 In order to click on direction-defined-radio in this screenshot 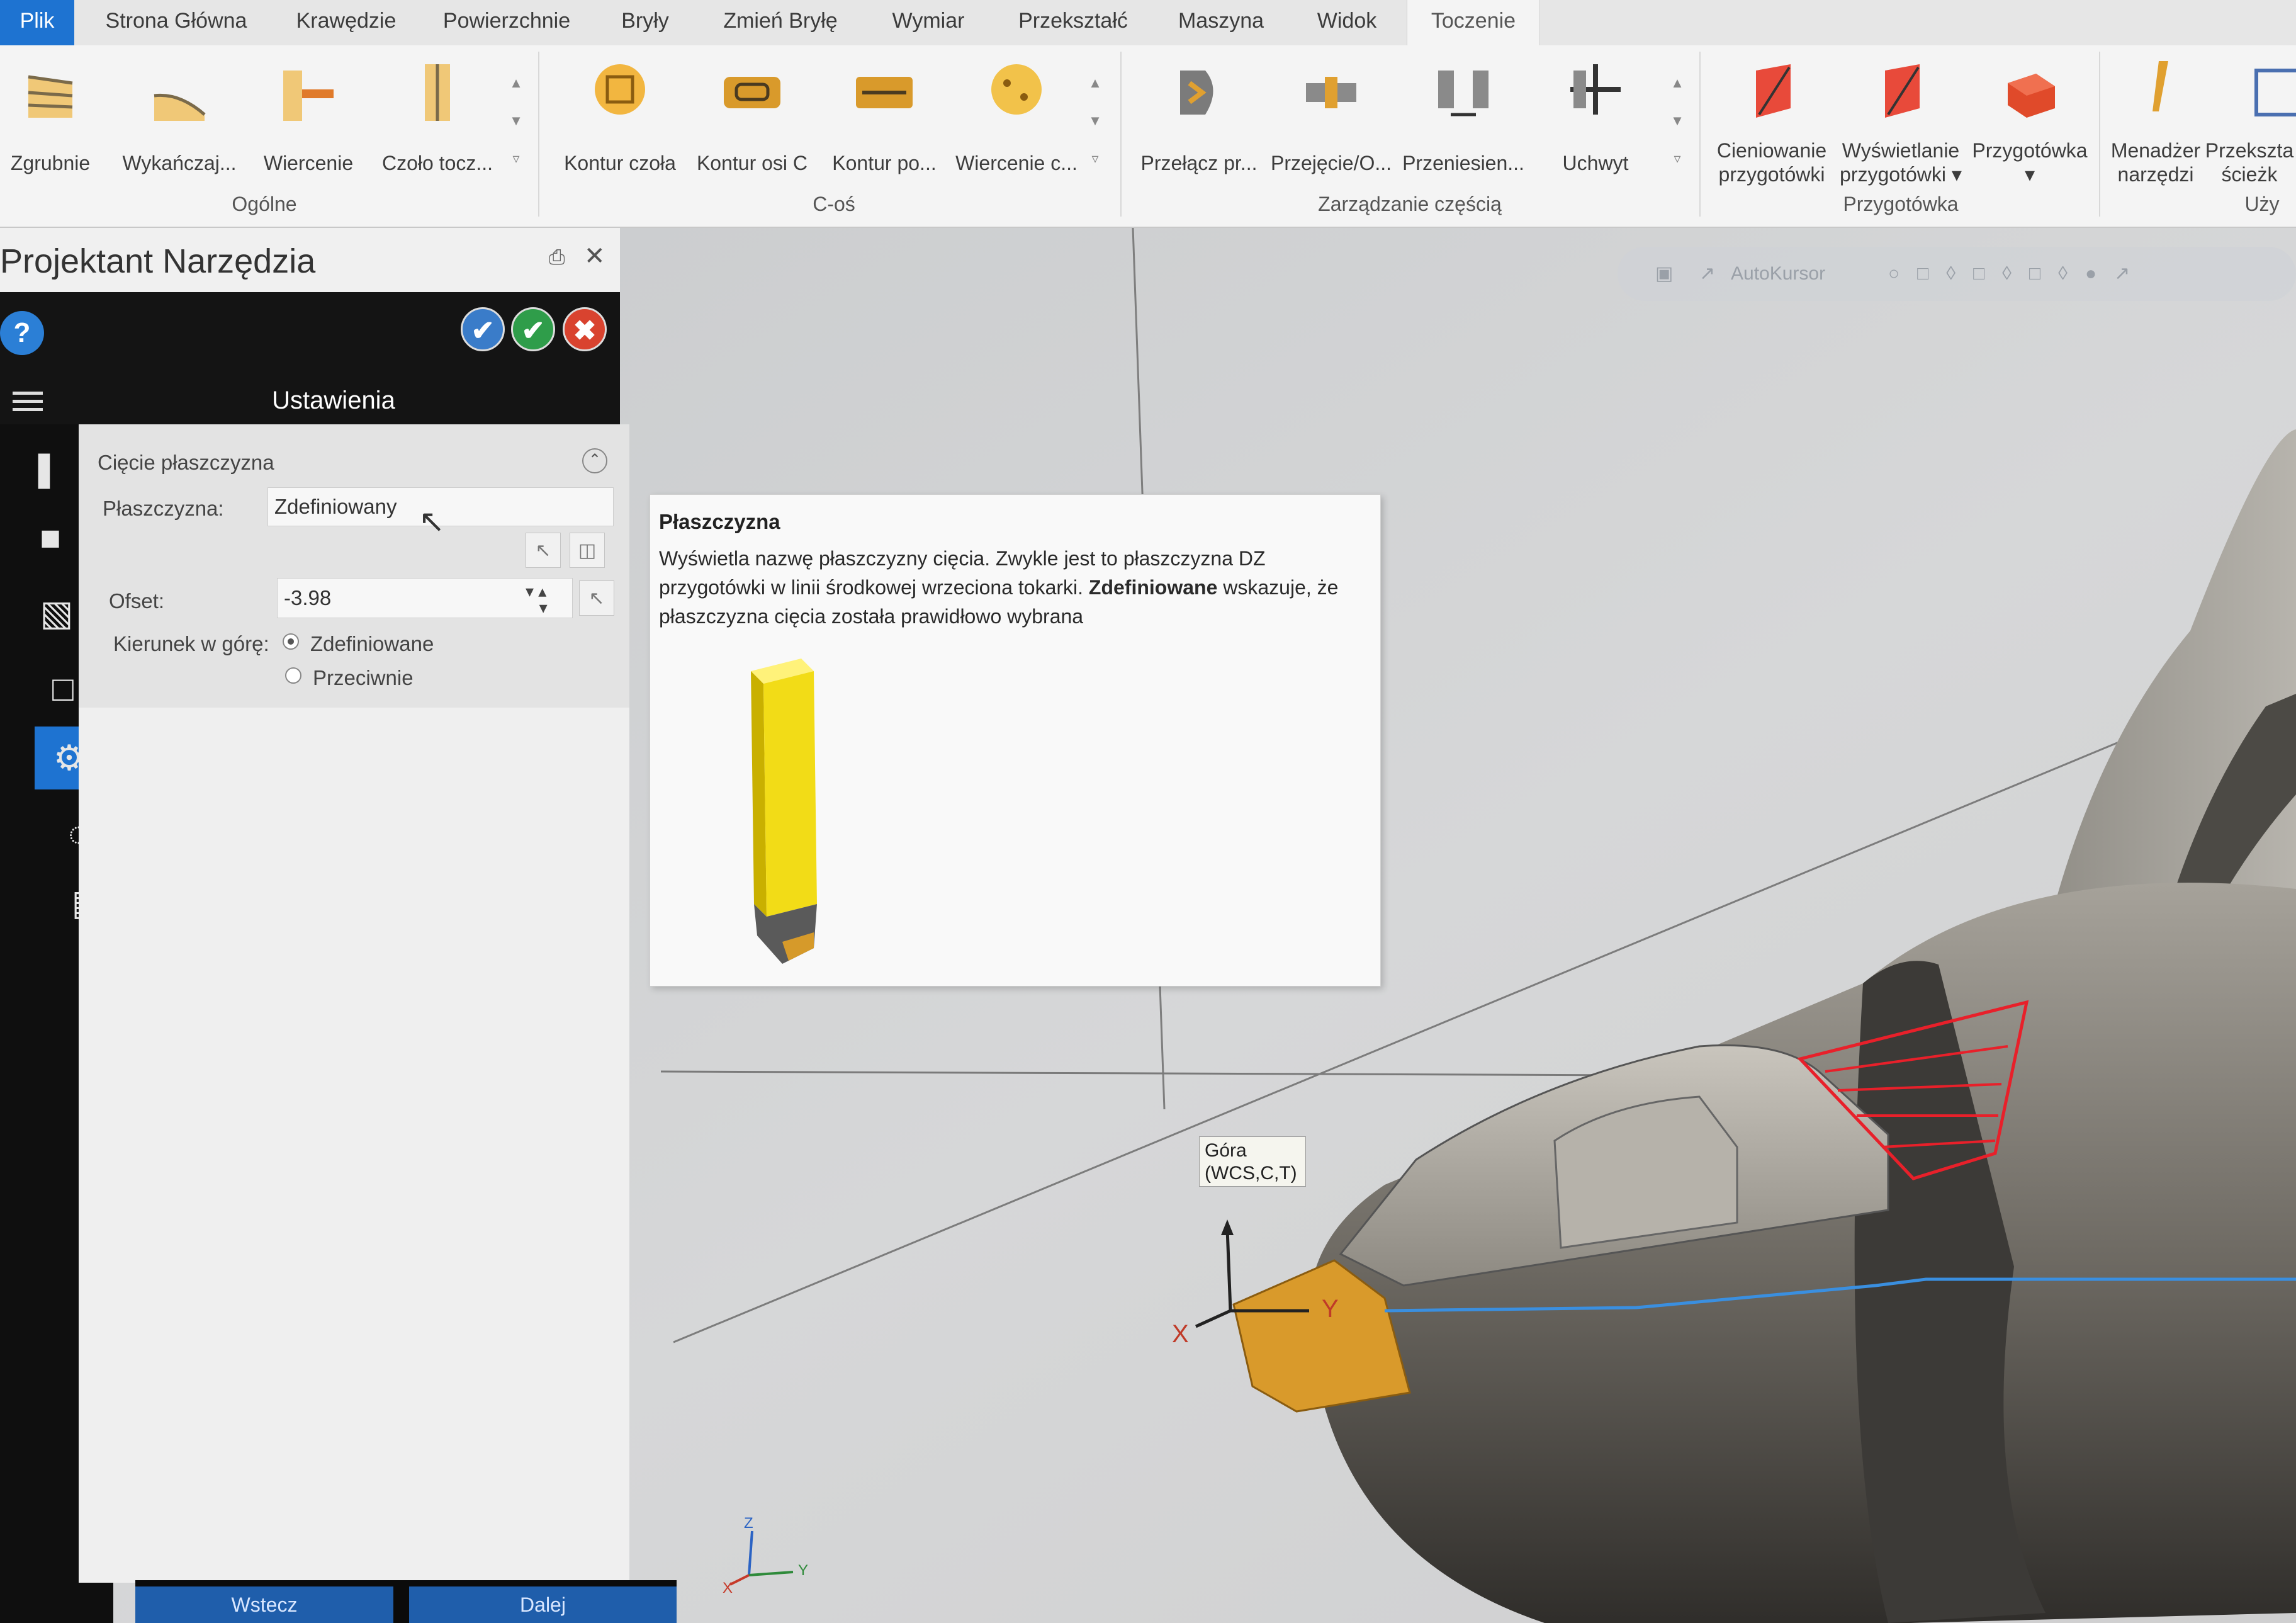, I will do `click(291, 642)`.